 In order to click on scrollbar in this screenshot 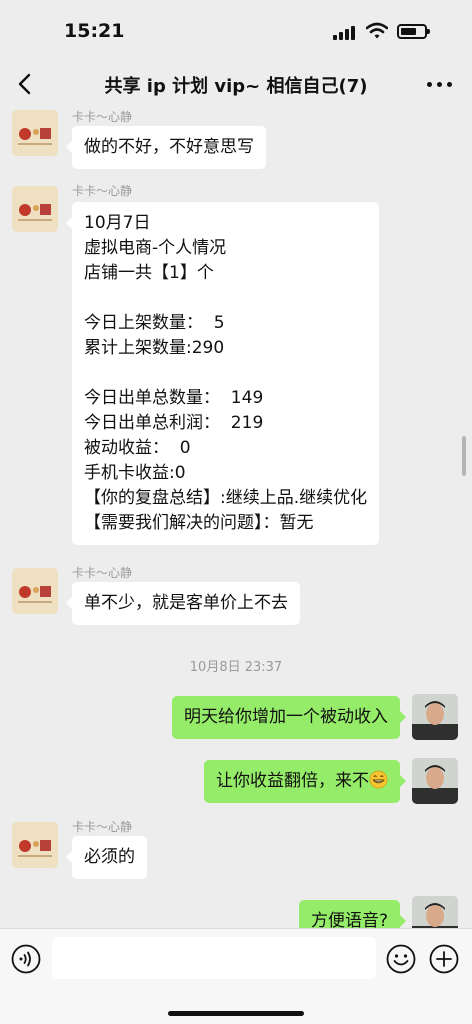, I will do `click(464, 456)`.